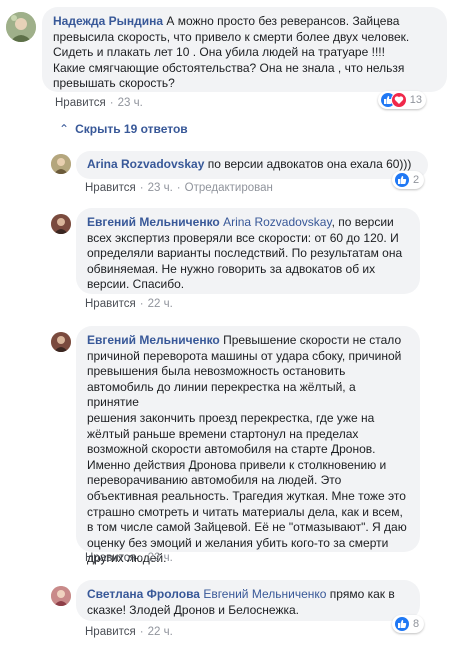 This screenshot has height=650, width=455. What do you see at coordinates (131, 129) in the screenshot?
I see `hide-replies-label: Скрыть 19 ответов` at bounding box center [131, 129].